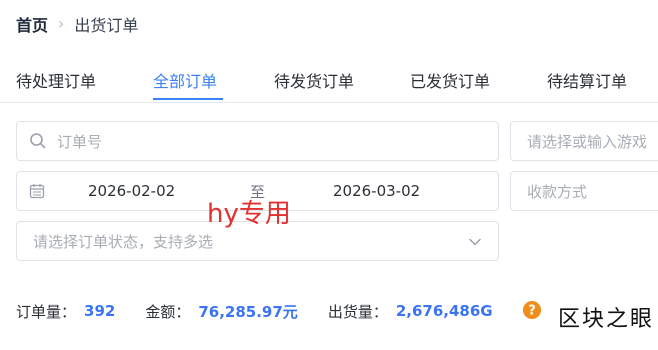 This screenshot has width=658, height=350. What do you see at coordinates (357, 311) in the screenshot?
I see `shipped-label: 出货量：` at bounding box center [357, 311].